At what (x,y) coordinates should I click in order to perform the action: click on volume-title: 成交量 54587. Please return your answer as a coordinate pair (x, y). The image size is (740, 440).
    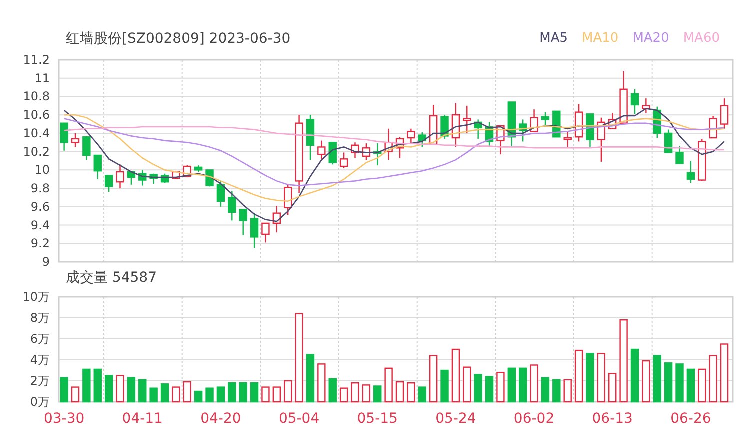
    Looking at the image, I should click on (111, 278).